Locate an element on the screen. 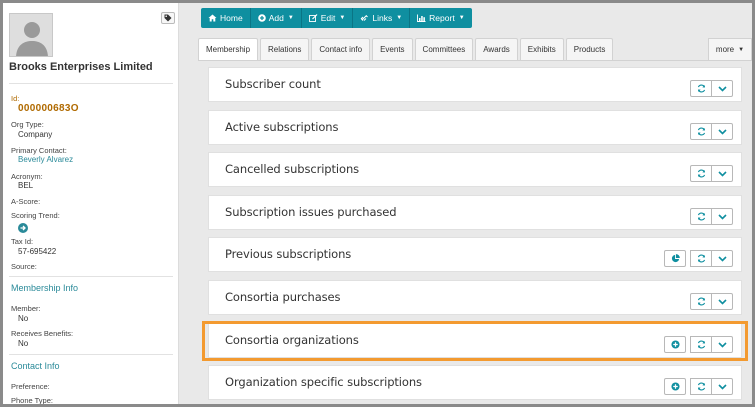 The height and width of the screenshot is (407, 755). report-button: Report ▼ is located at coordinates (440, 18).